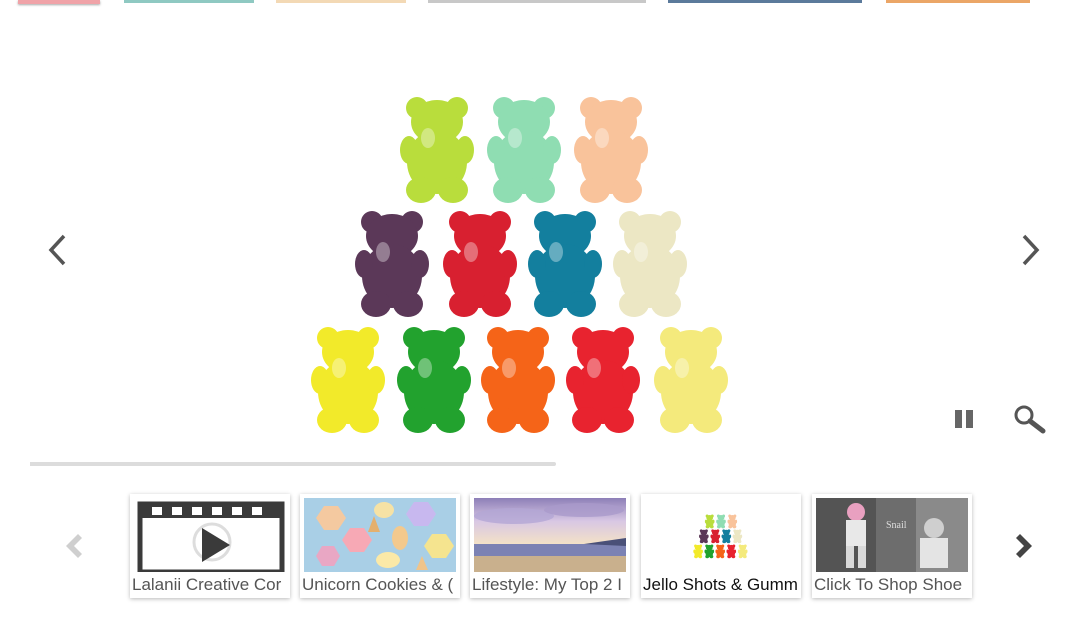 The width and height of the screenshot is (1092, 630). Describe the element at coordinates (550, 535) in the screenshot. I see `beach-sunset-image` at that location.